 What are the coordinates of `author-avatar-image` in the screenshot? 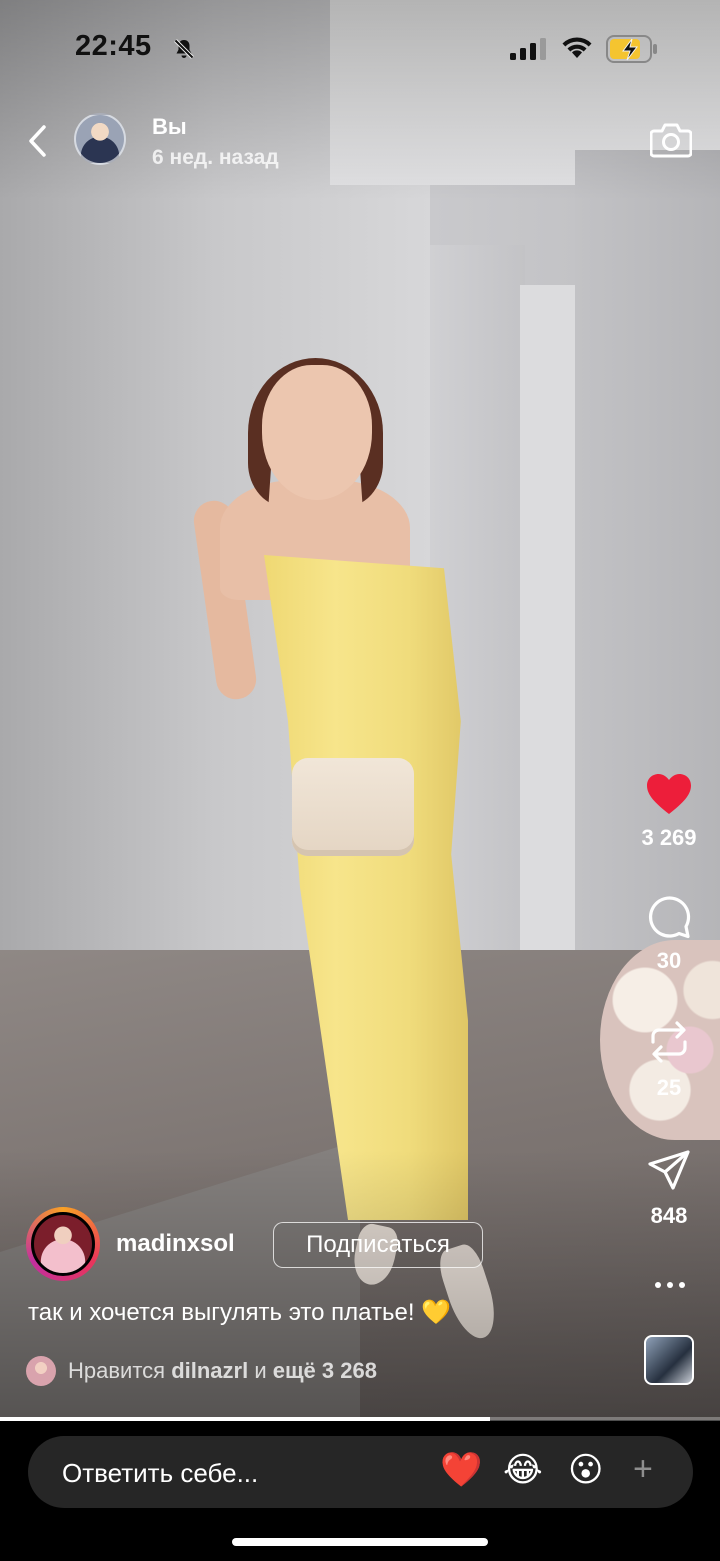 It's located at (63, 1244).